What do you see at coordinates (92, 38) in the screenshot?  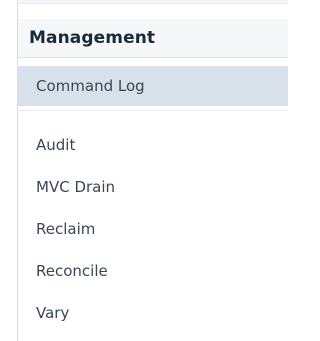 I see `section-header-title: Management` at bounding box center [92, 38].